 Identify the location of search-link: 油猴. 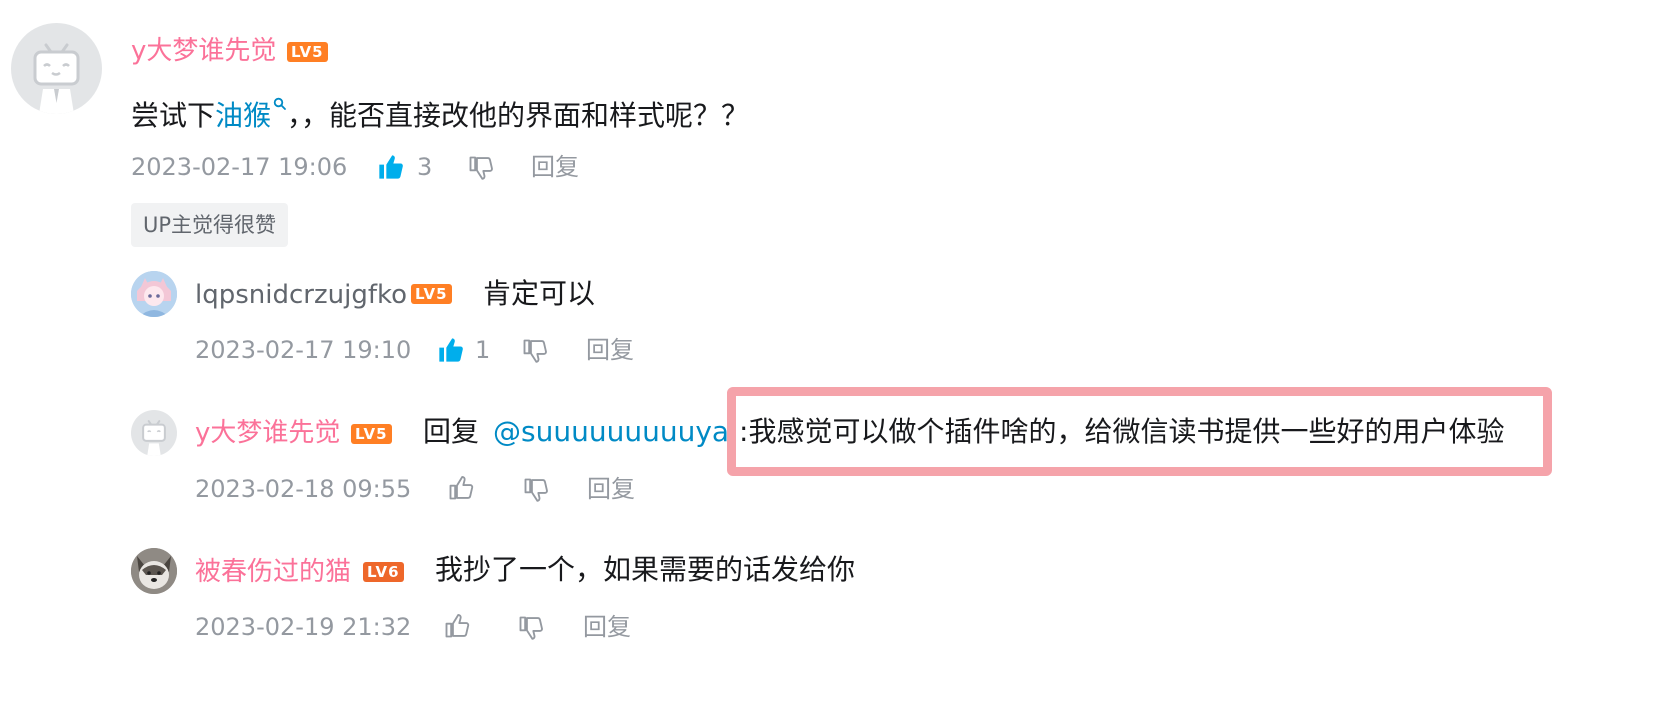
(251, 114).